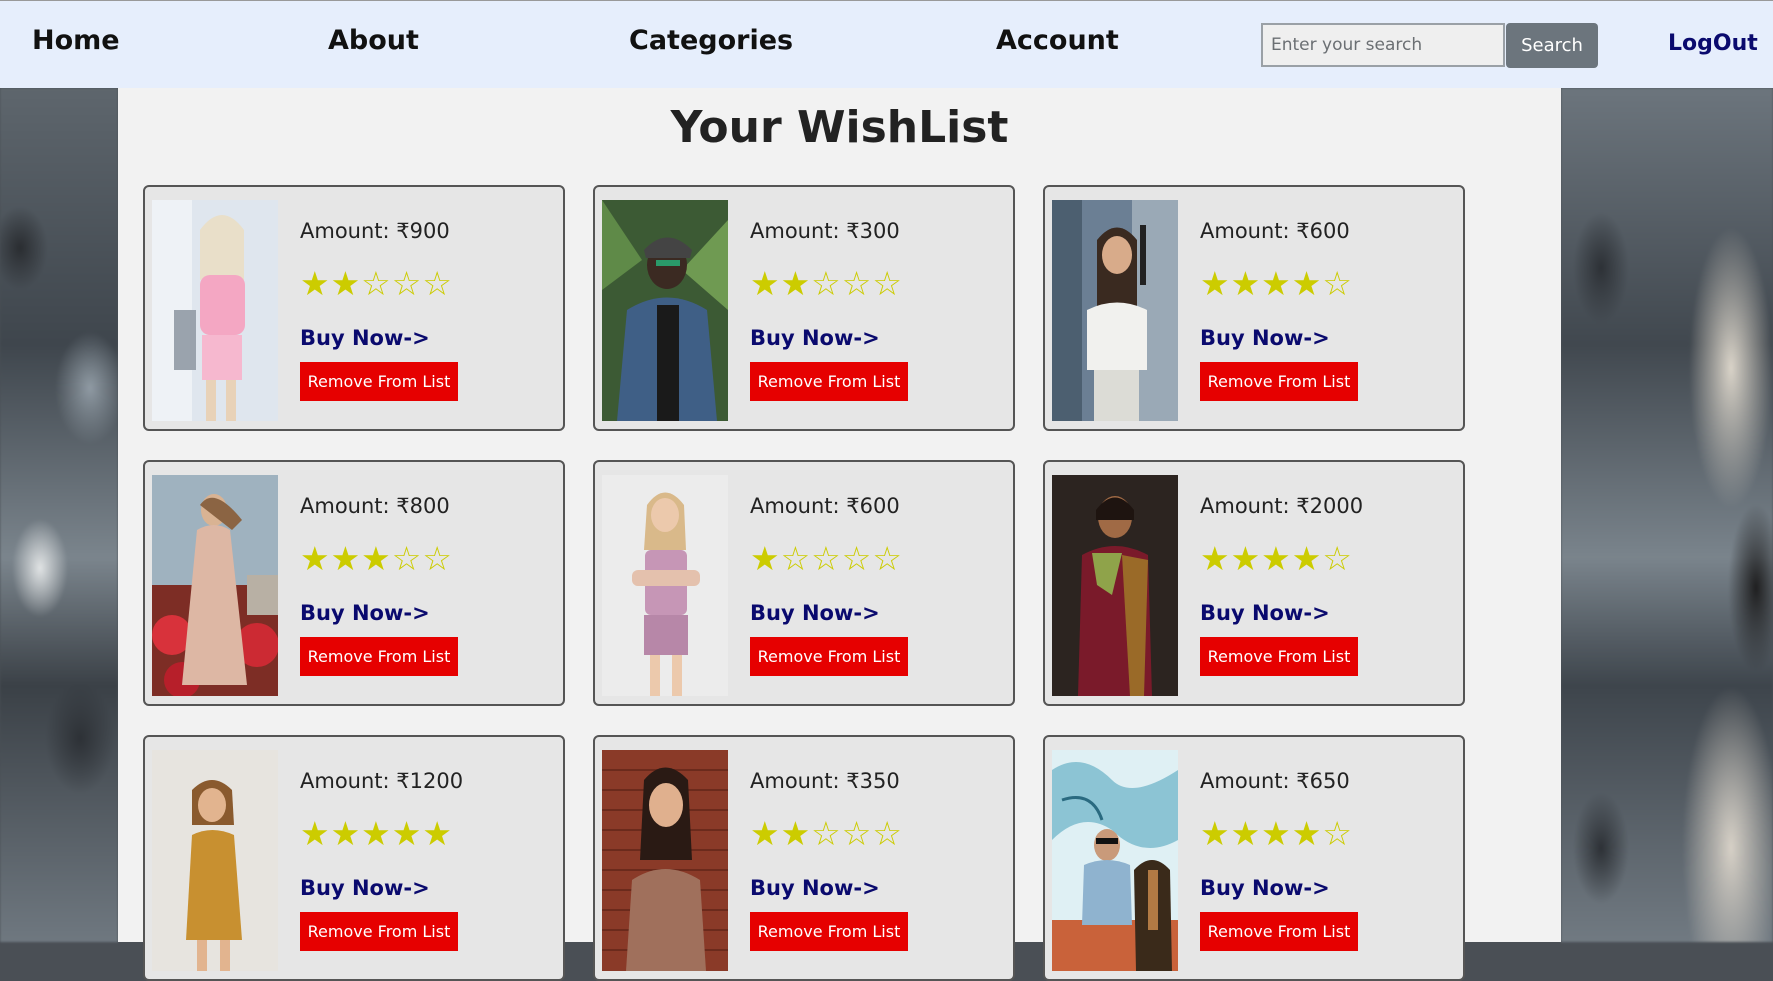 Image resolution: width=1773 pixels, height=981 pixels. What do you see at coordinates (1713, 43) in the screenshot?
I see `logout-link: LogOut` at bounding box center [1713, 43].